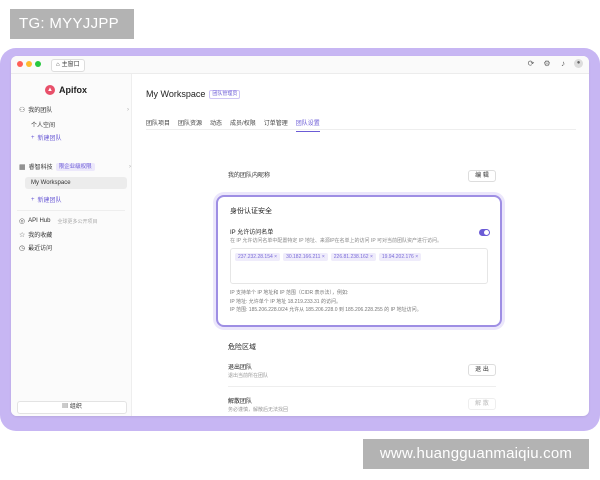  I want to click on security-title: 身份认证安全, so click(251, 211).